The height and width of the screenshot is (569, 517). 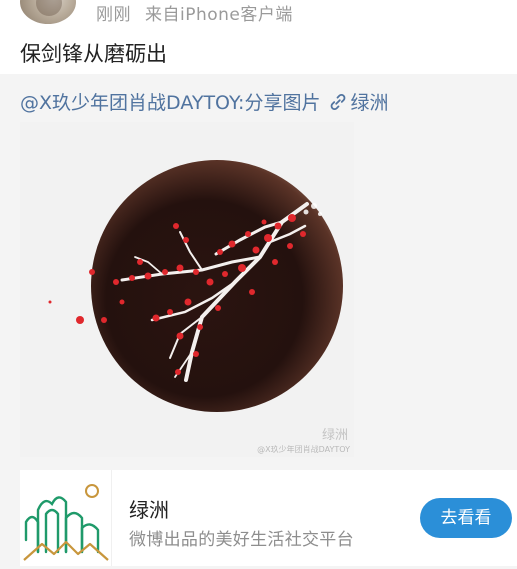 I want to click on go-see-button: 去看看, so click(x=466, y=518).